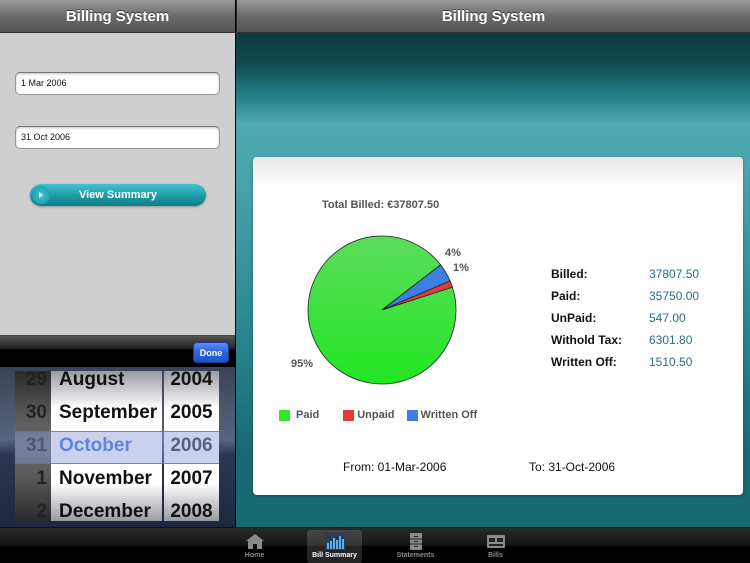 This screenshot has height=563, width=750. What do you see at coordinates (395, 467) in the screenshot?
I see `from-range-text: From: 01-Mar-2006` at bounding box center [395, 467].